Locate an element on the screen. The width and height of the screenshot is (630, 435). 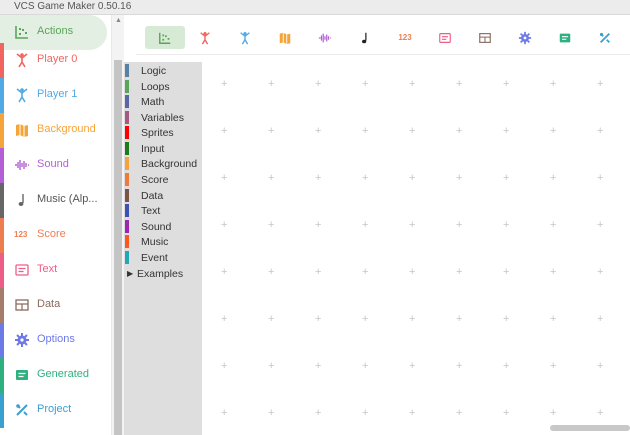
toolbox-category-score: Score is located at coordinates (163, 179).